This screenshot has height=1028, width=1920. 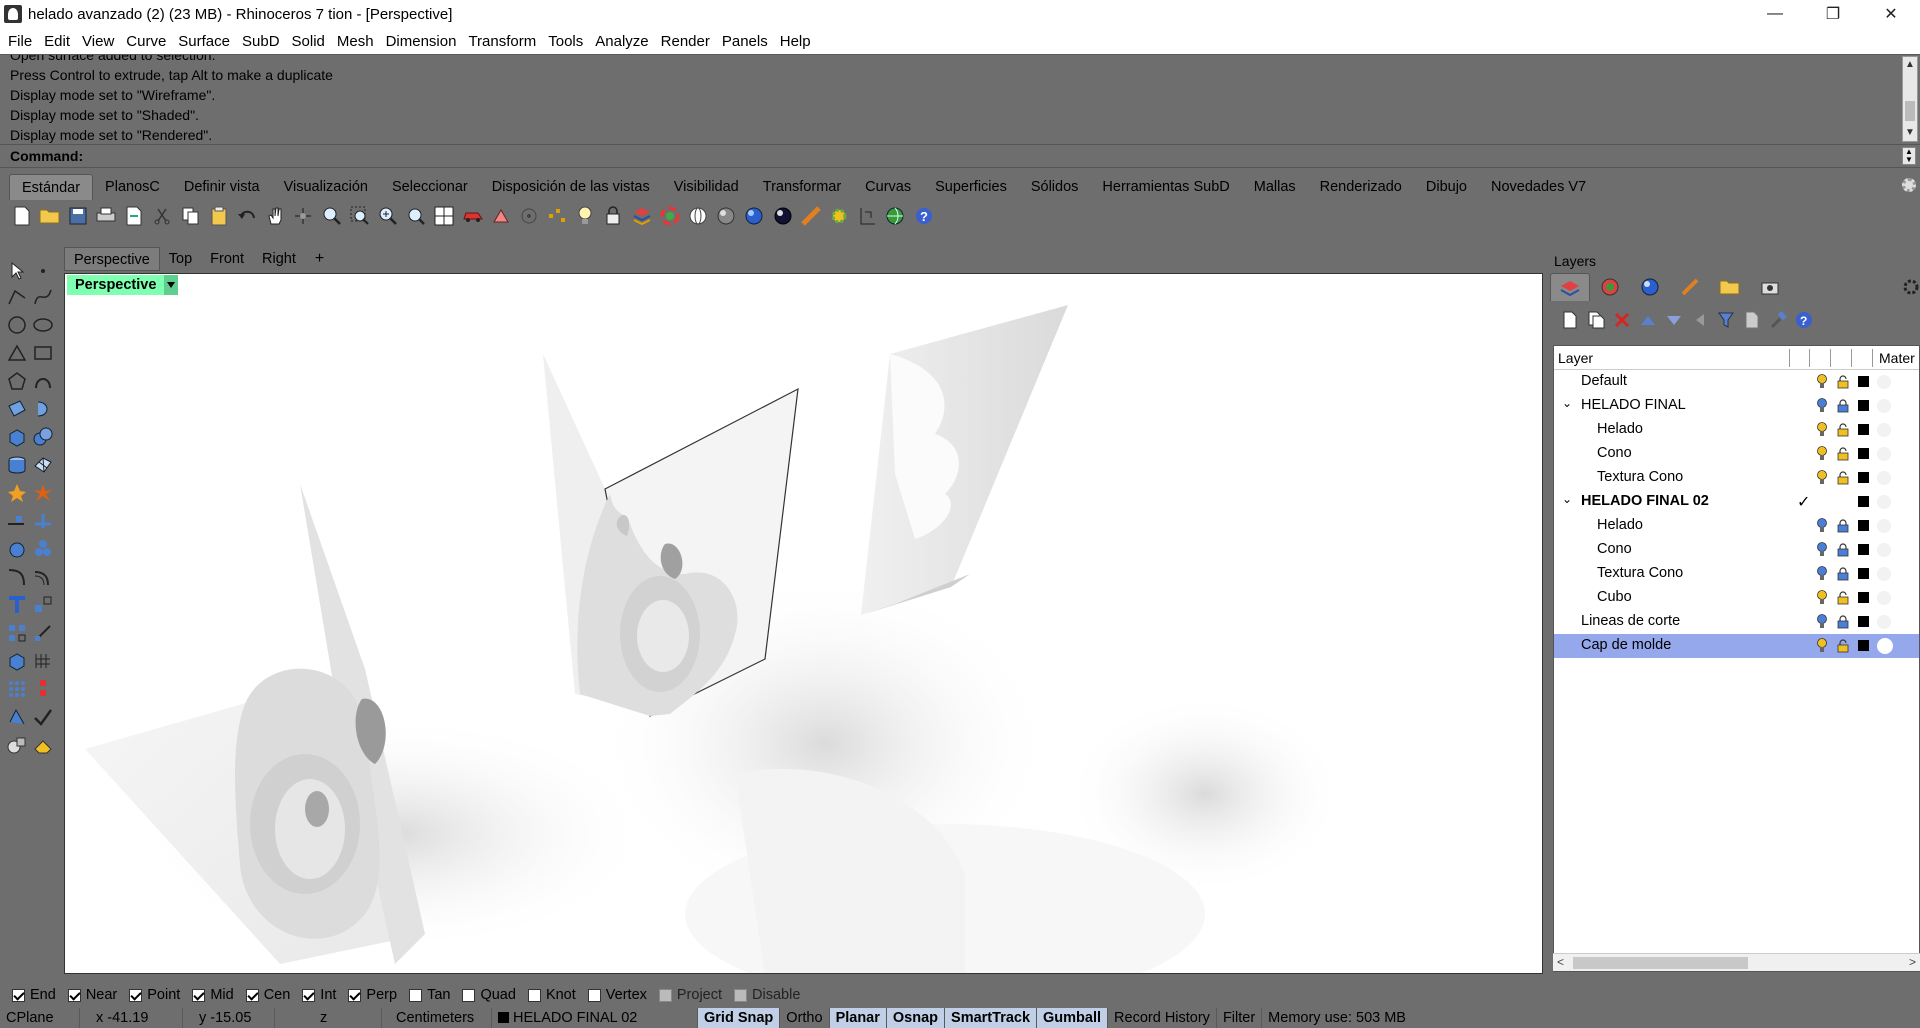 What do you see at coordinates (34, 995) in the screenshot?
I see `osnap-end: End` at bounding box center [34, 995].